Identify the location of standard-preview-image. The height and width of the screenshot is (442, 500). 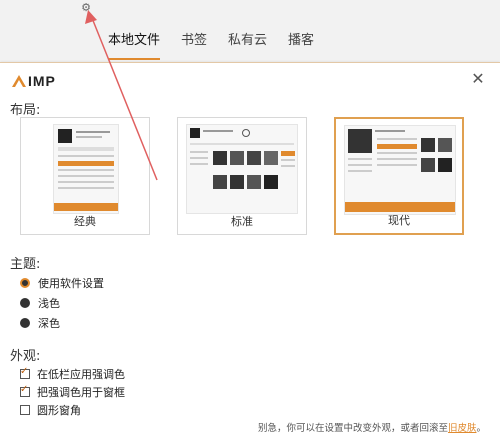
(242, 169).